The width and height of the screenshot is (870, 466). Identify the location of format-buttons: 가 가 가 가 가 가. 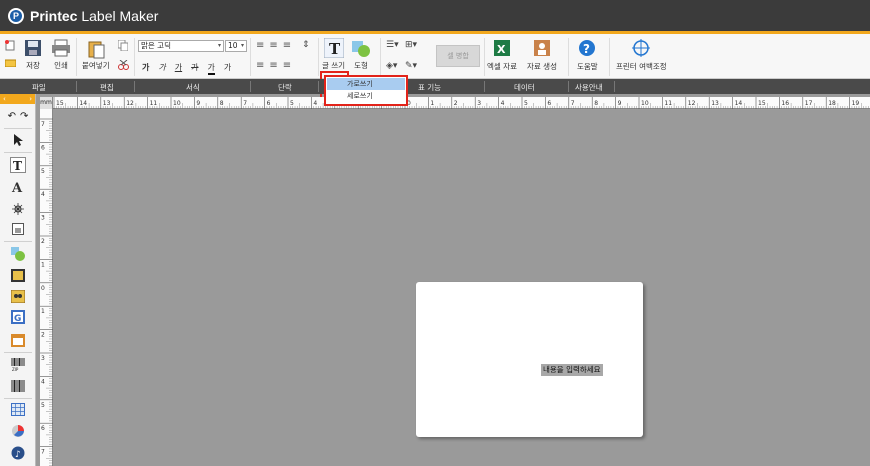
(186, 68).